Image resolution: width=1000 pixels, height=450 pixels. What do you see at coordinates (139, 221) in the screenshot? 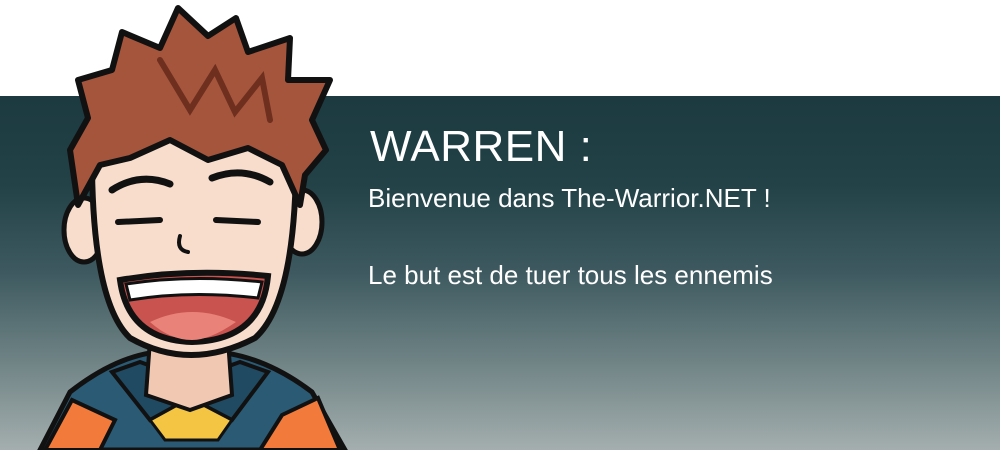
I see `left-eye` at bounding box center [139, 221].